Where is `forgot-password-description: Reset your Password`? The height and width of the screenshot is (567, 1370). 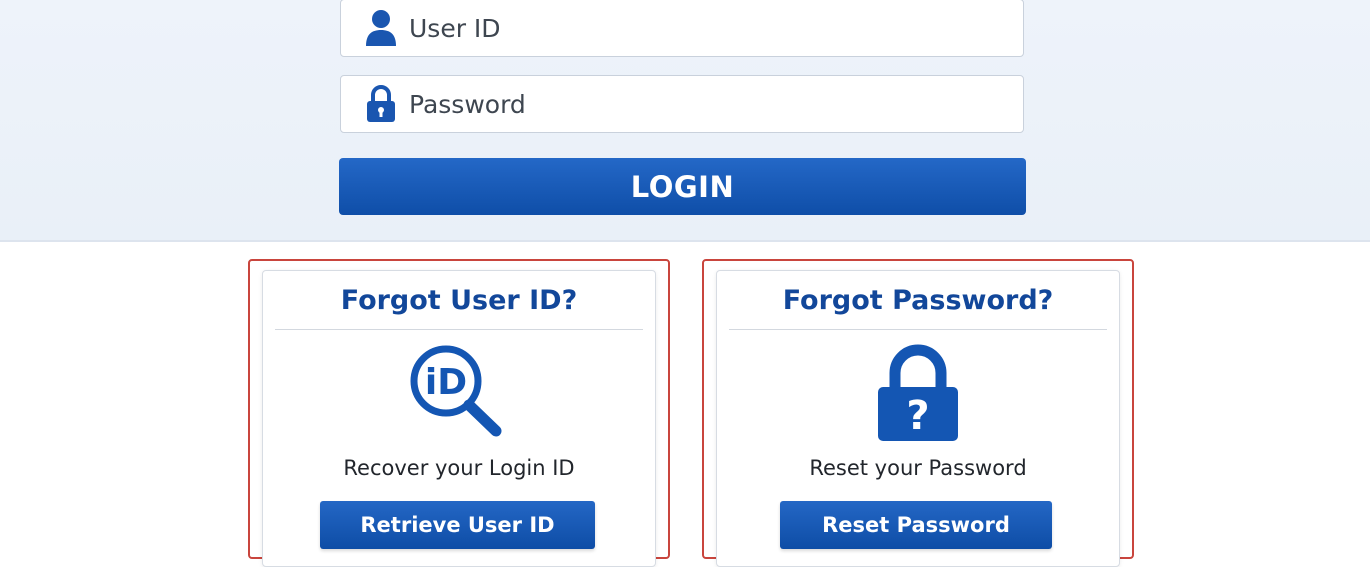 forgot-password-description: Reset your Password is located at coordinates (918, 468).